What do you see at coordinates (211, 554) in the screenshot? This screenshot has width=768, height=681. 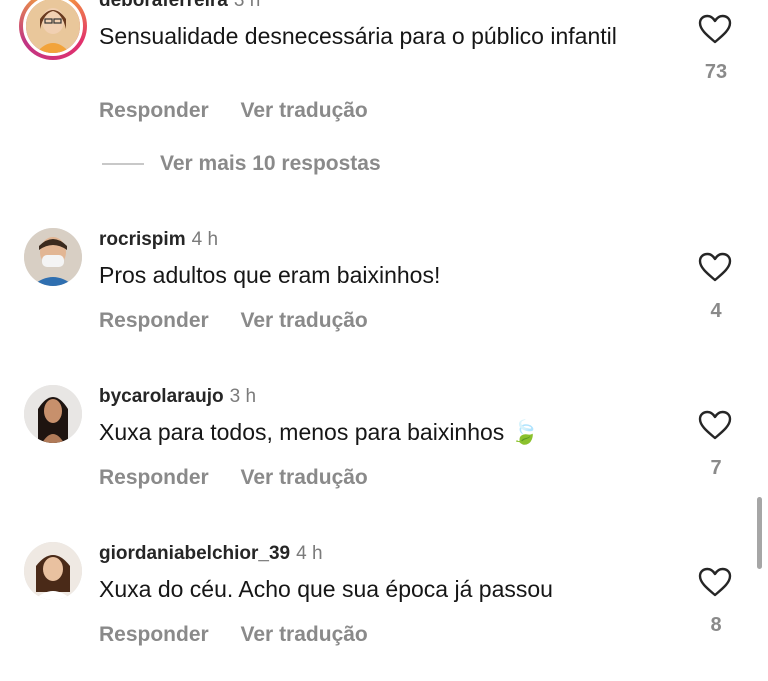 I see `comment-username: giordaniabelchior_39 4 h` at bounding box center [211, 554].